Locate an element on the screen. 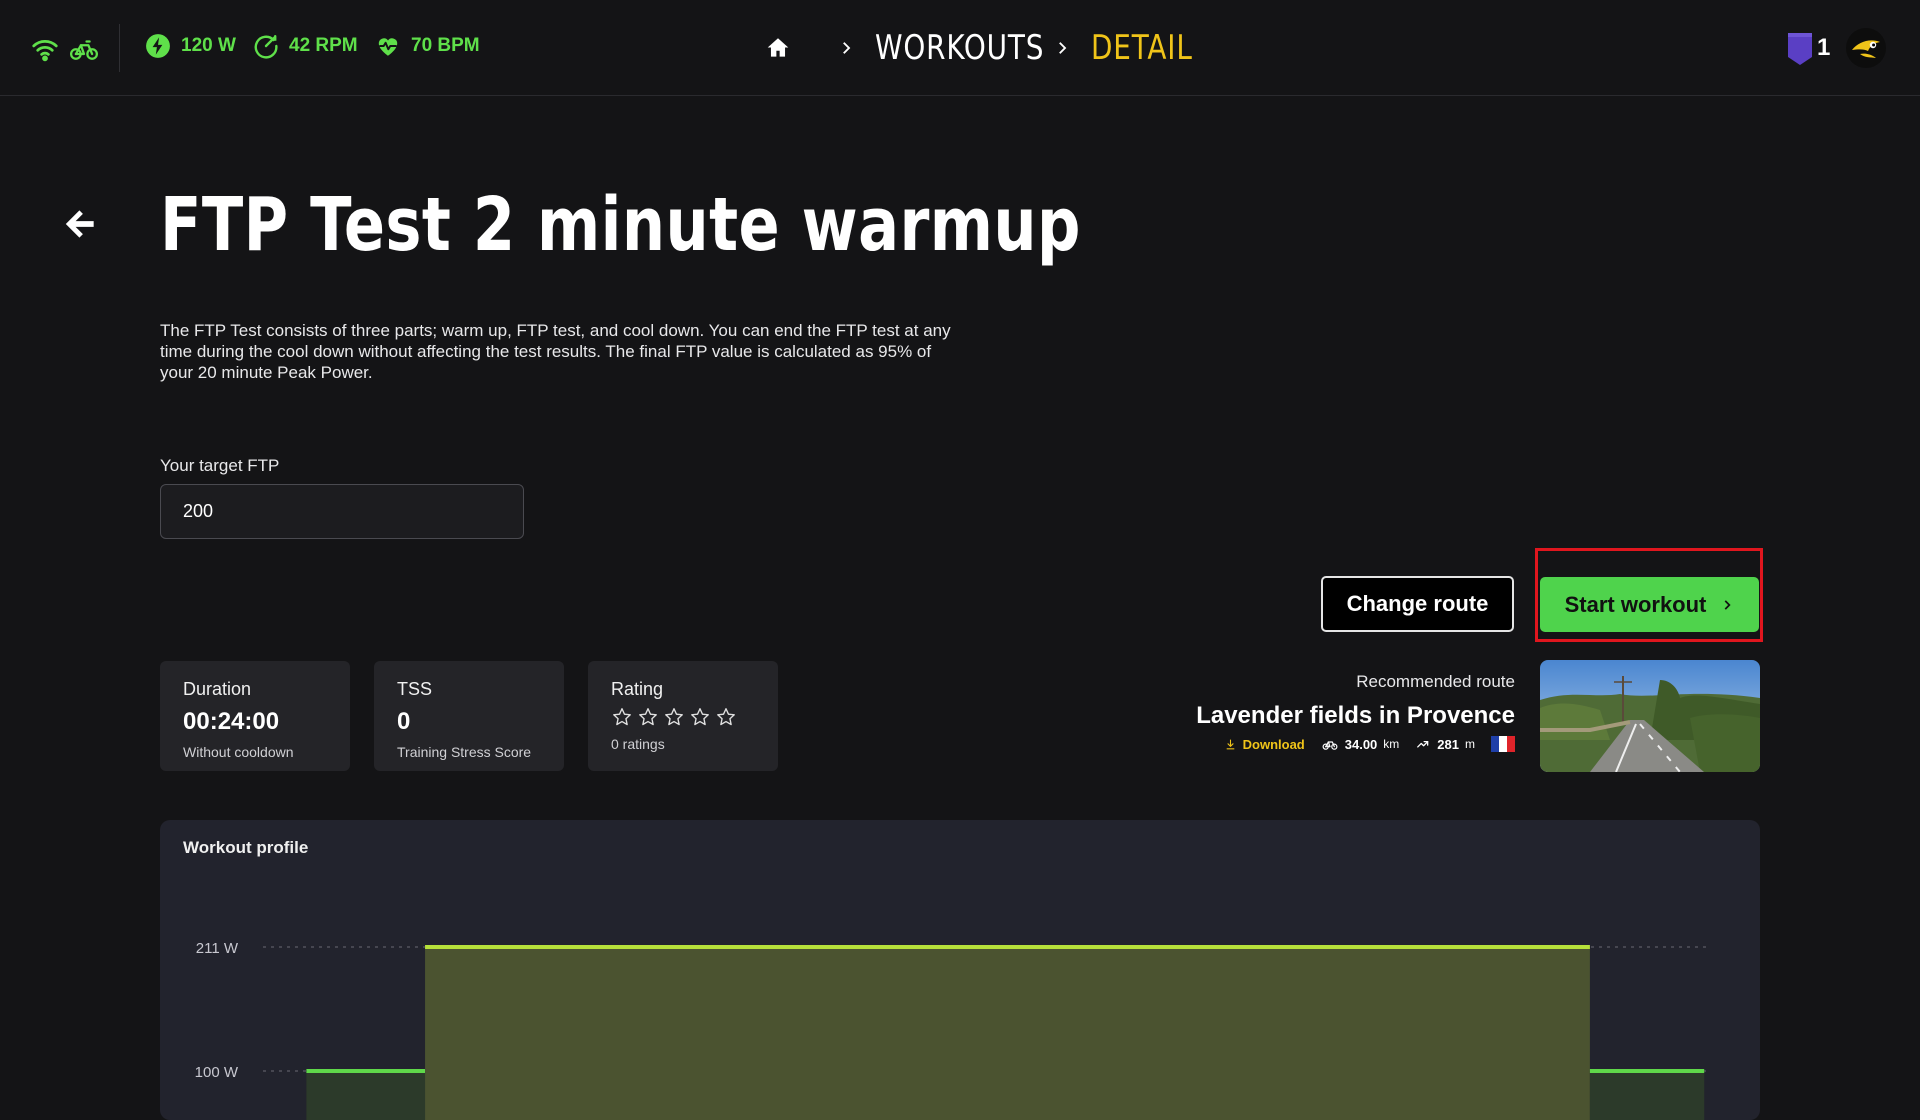 The image size is (1920, 1120). tss-value: 0 is located at coordinates (404, 721).